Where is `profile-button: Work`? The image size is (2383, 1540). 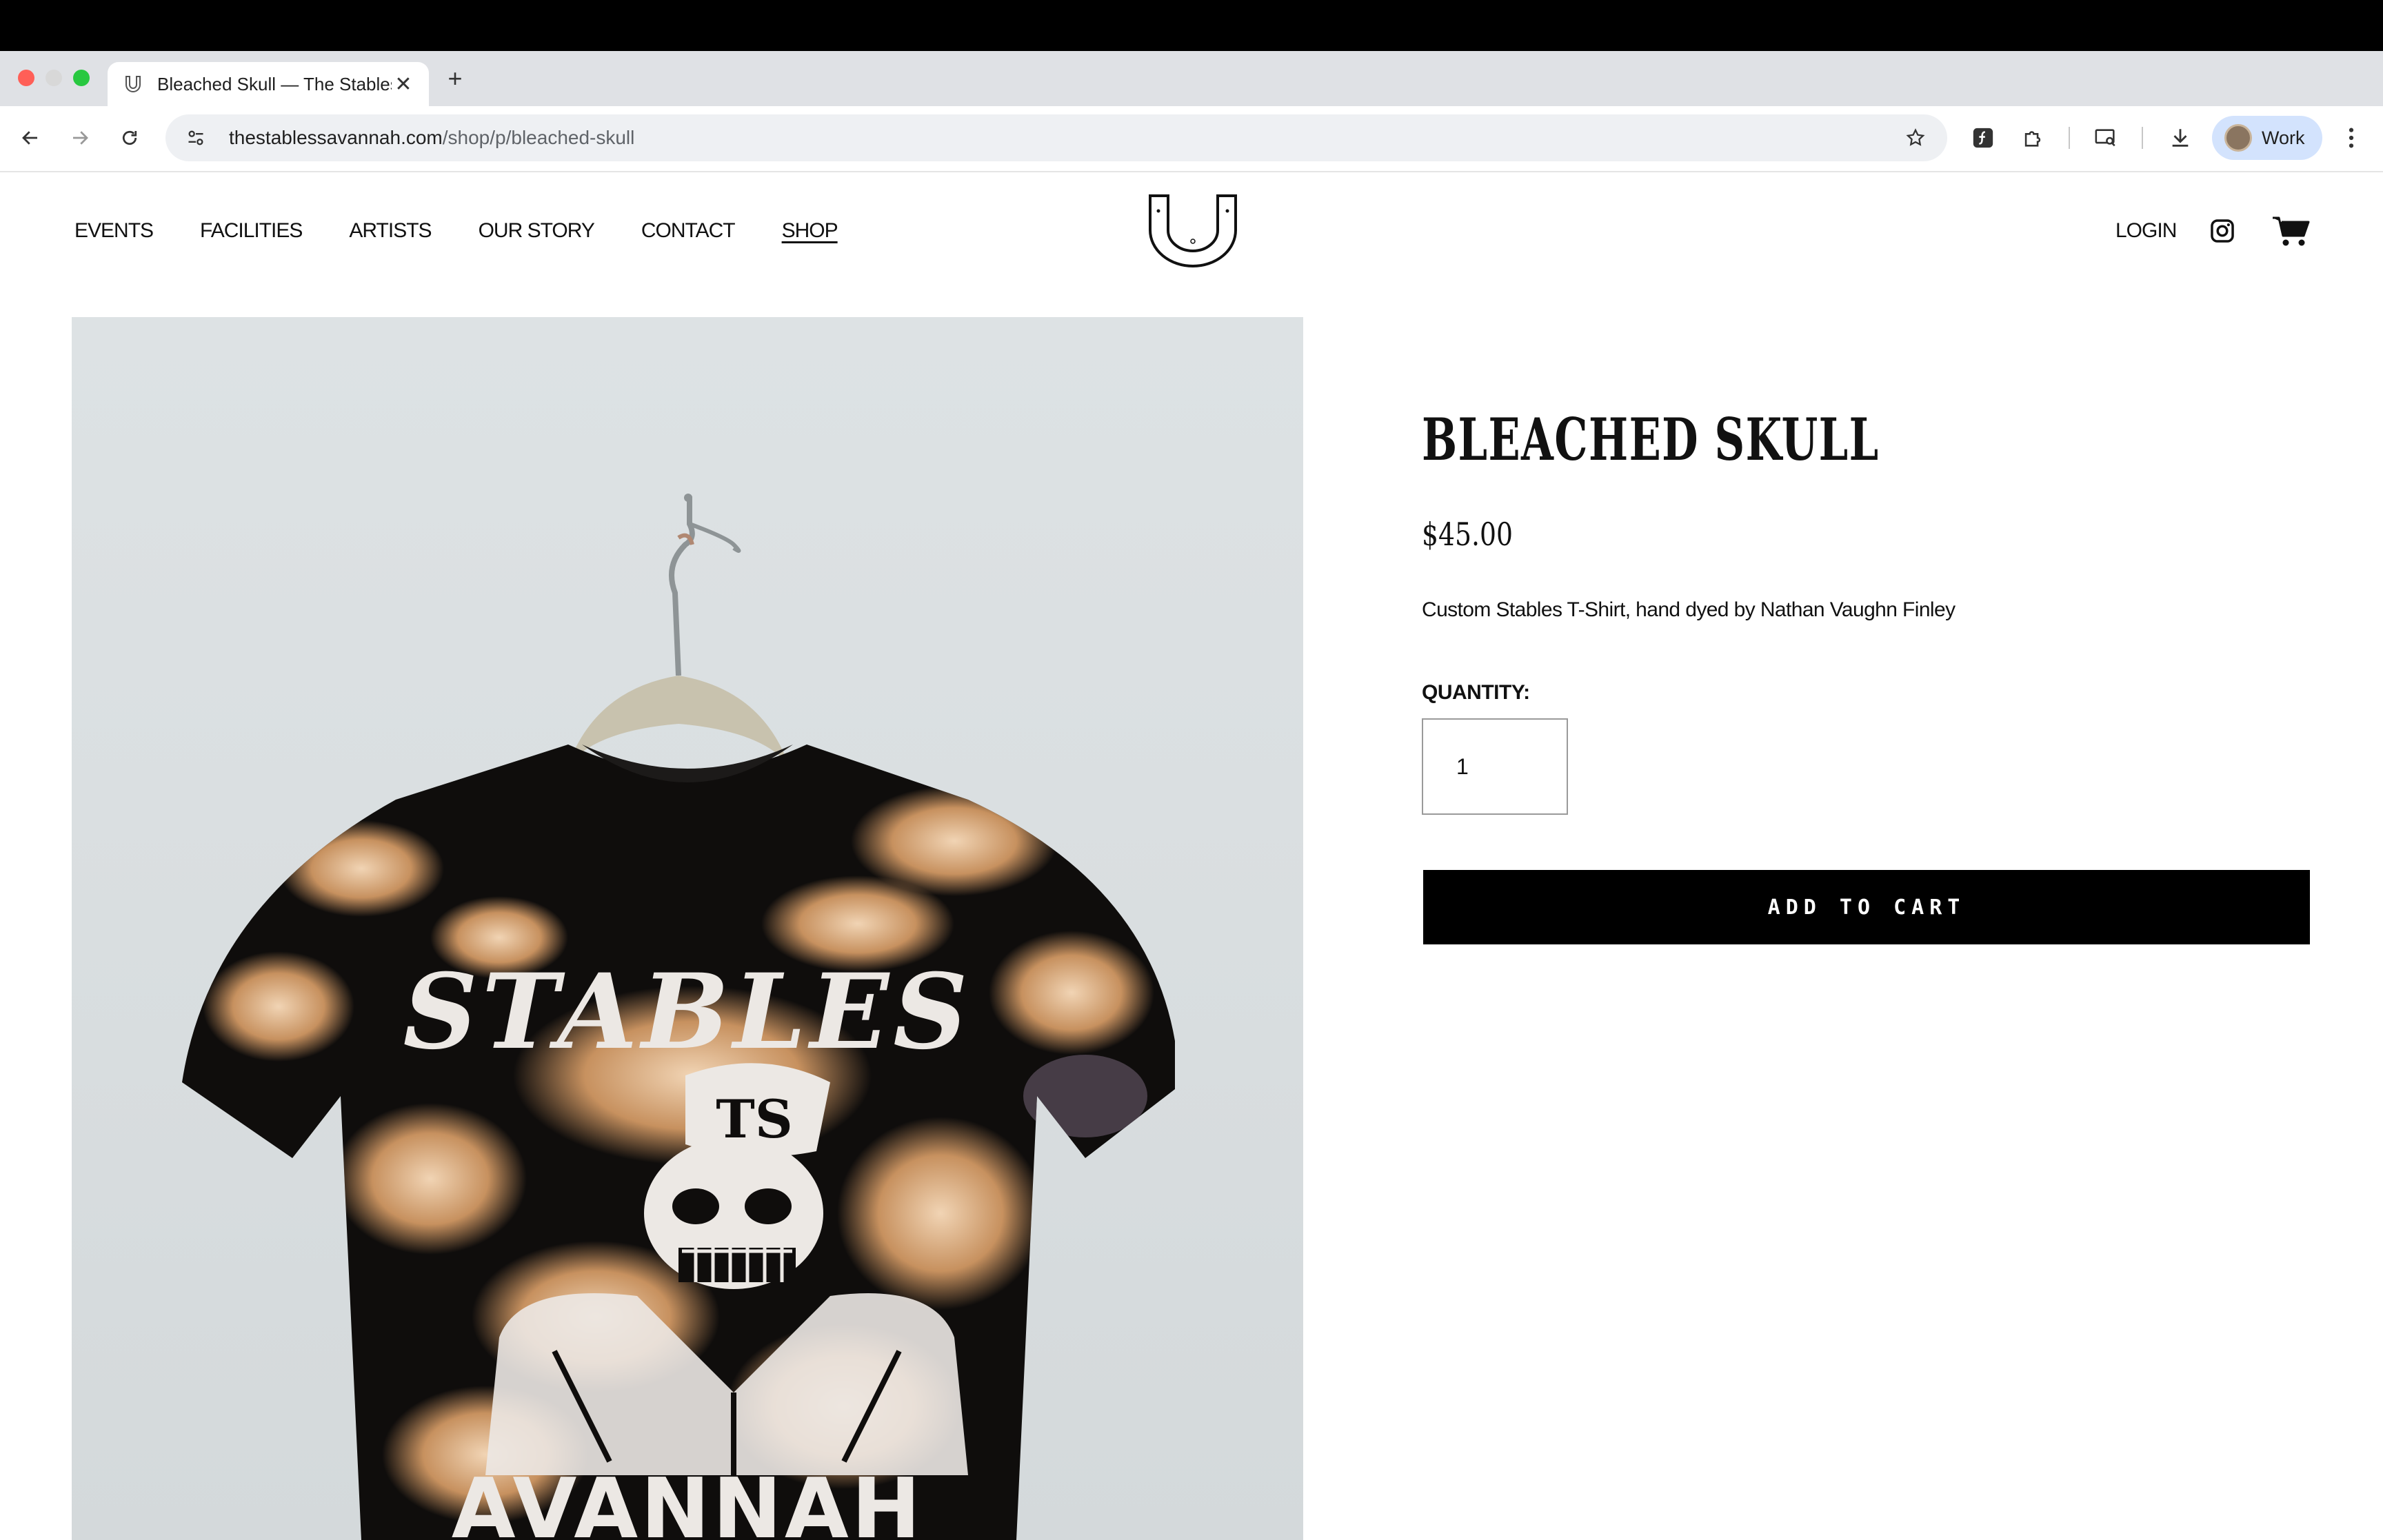
profile-button: Work is located at coordinates (2267, 138).